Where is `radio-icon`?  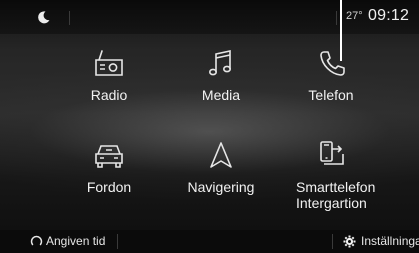
radio-icon is located at coordinates (109, 63).